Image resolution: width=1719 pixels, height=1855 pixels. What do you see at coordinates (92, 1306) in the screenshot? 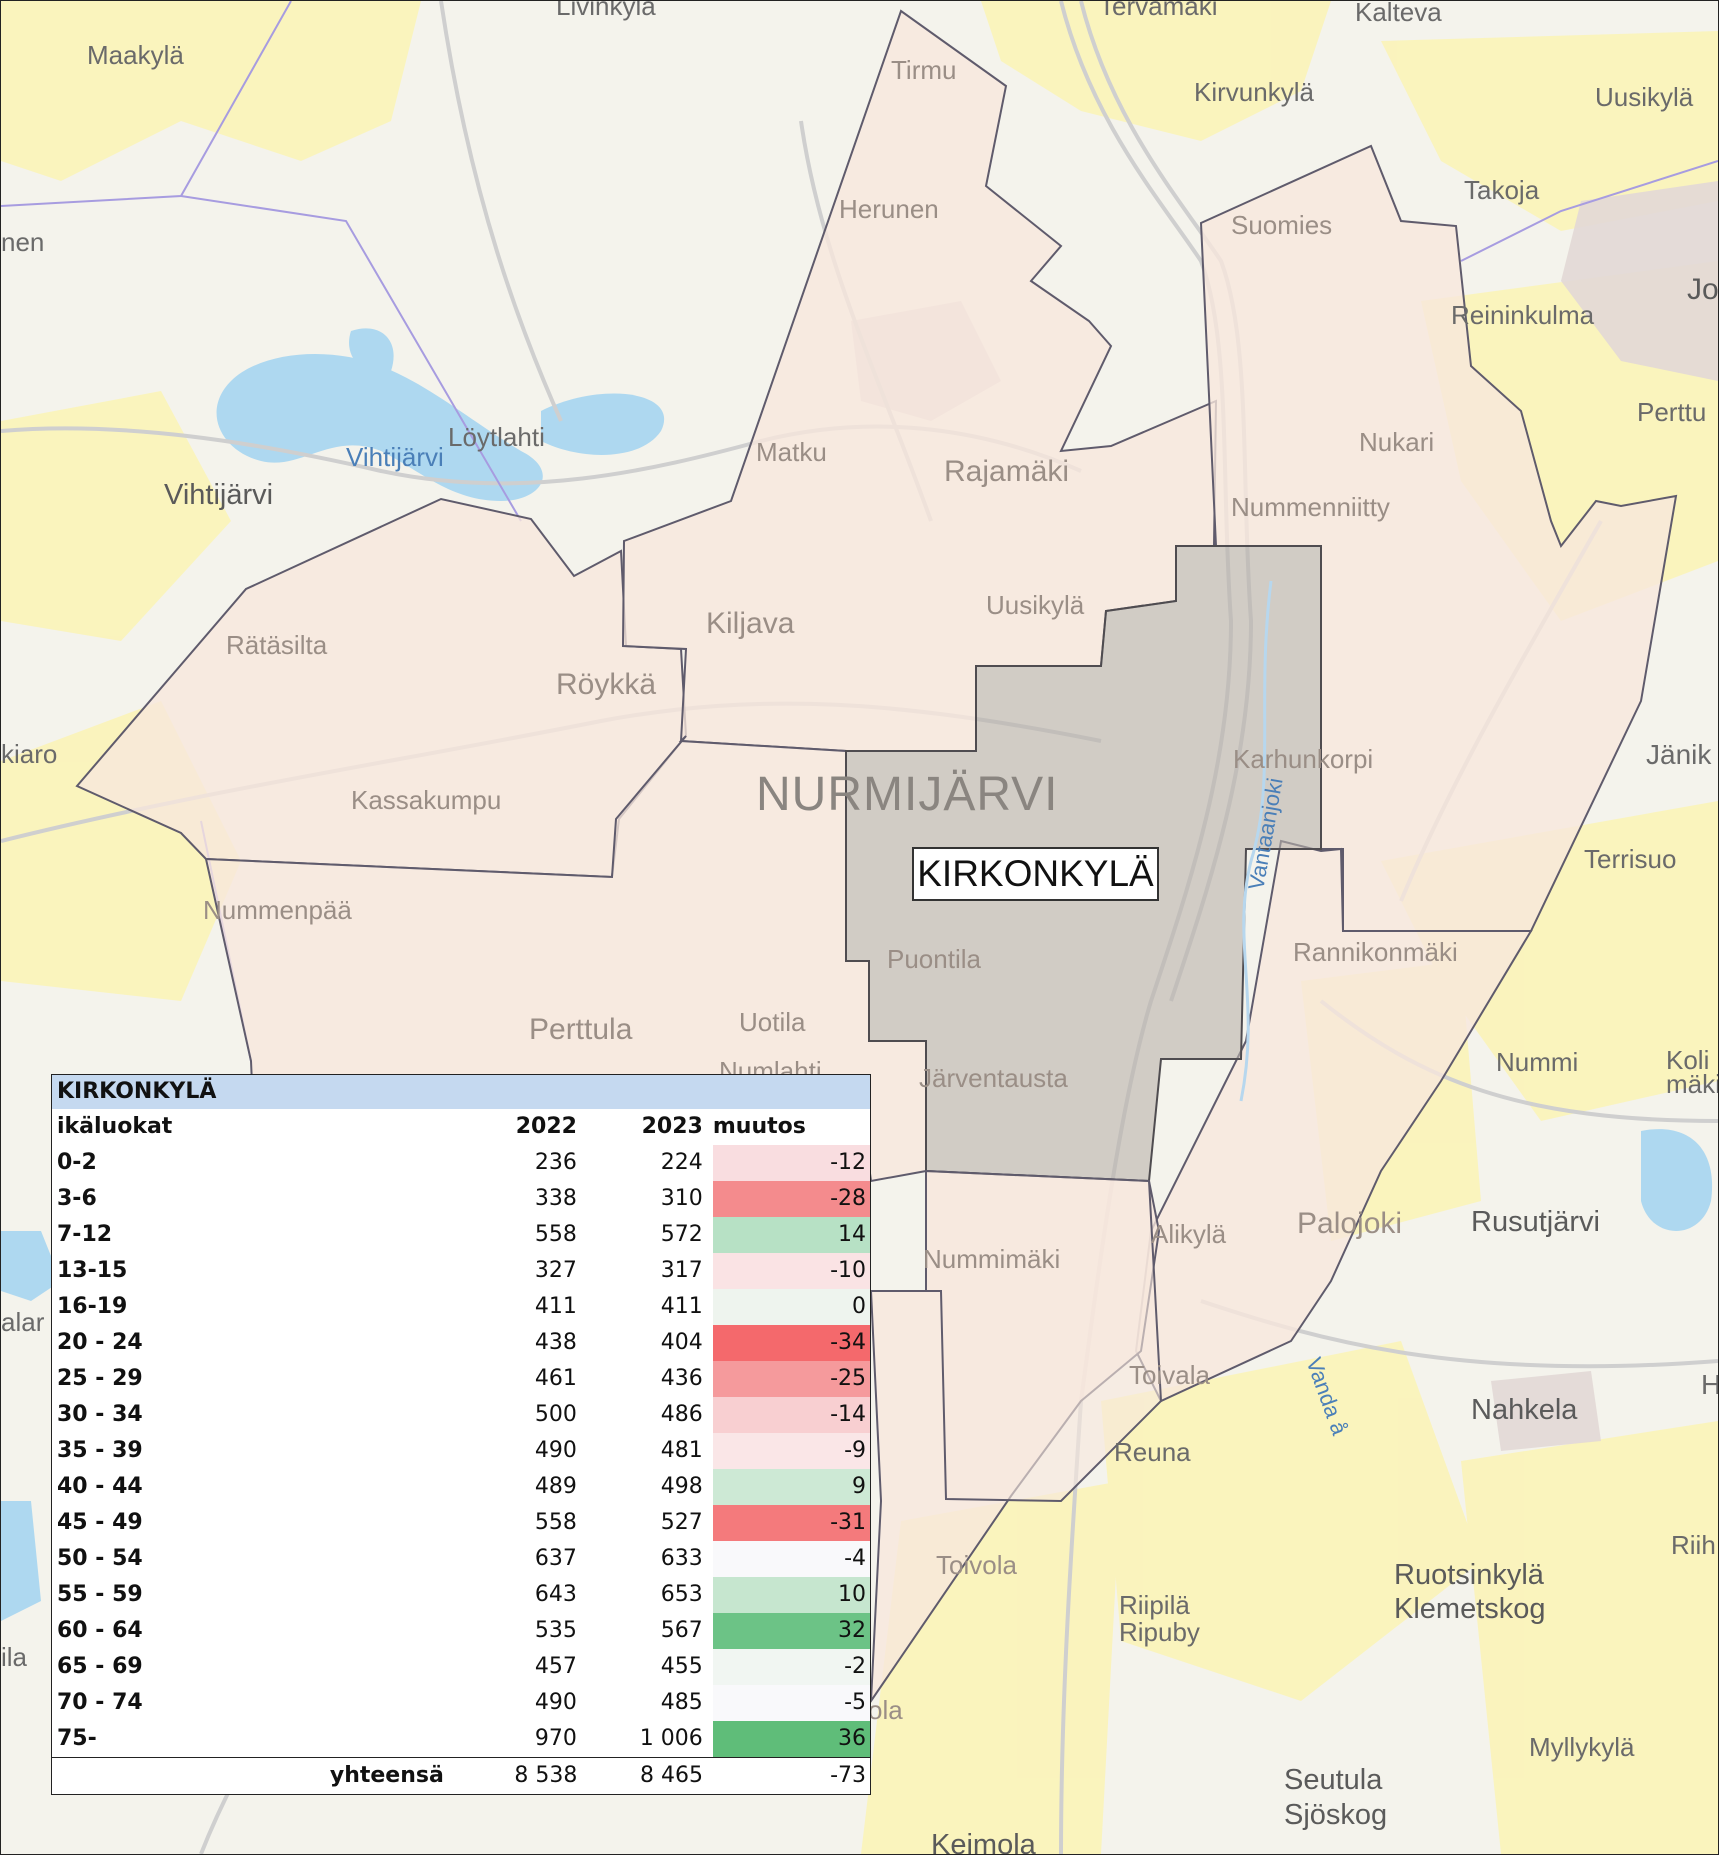
I see `cell-age-group: 16-19` at bounding box center [92, 1306].